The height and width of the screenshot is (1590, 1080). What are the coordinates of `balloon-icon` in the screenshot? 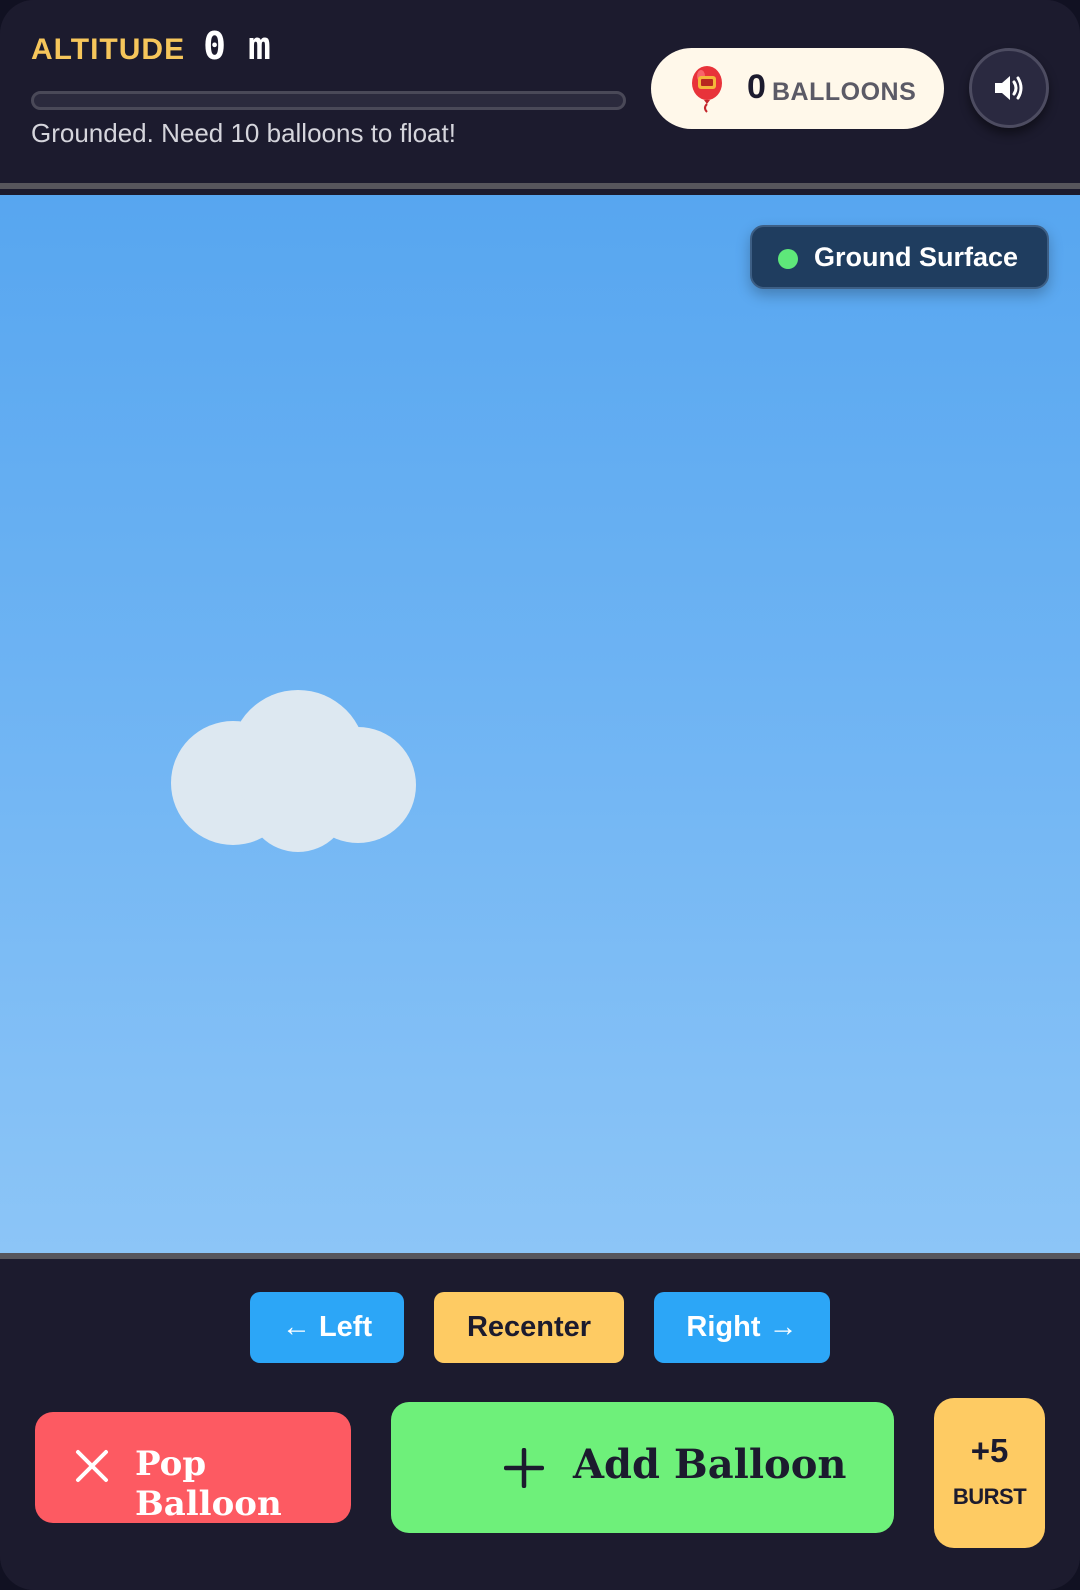 It's located at (707, 89).